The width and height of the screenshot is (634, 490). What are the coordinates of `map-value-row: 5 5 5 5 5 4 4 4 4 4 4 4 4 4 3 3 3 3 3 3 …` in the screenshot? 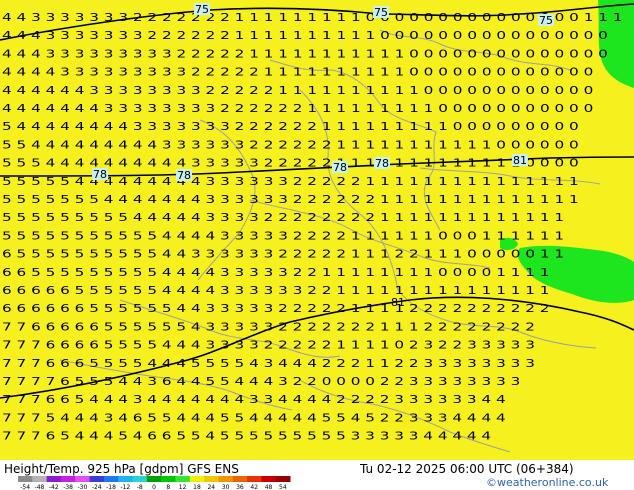 It's located at (290, 181).